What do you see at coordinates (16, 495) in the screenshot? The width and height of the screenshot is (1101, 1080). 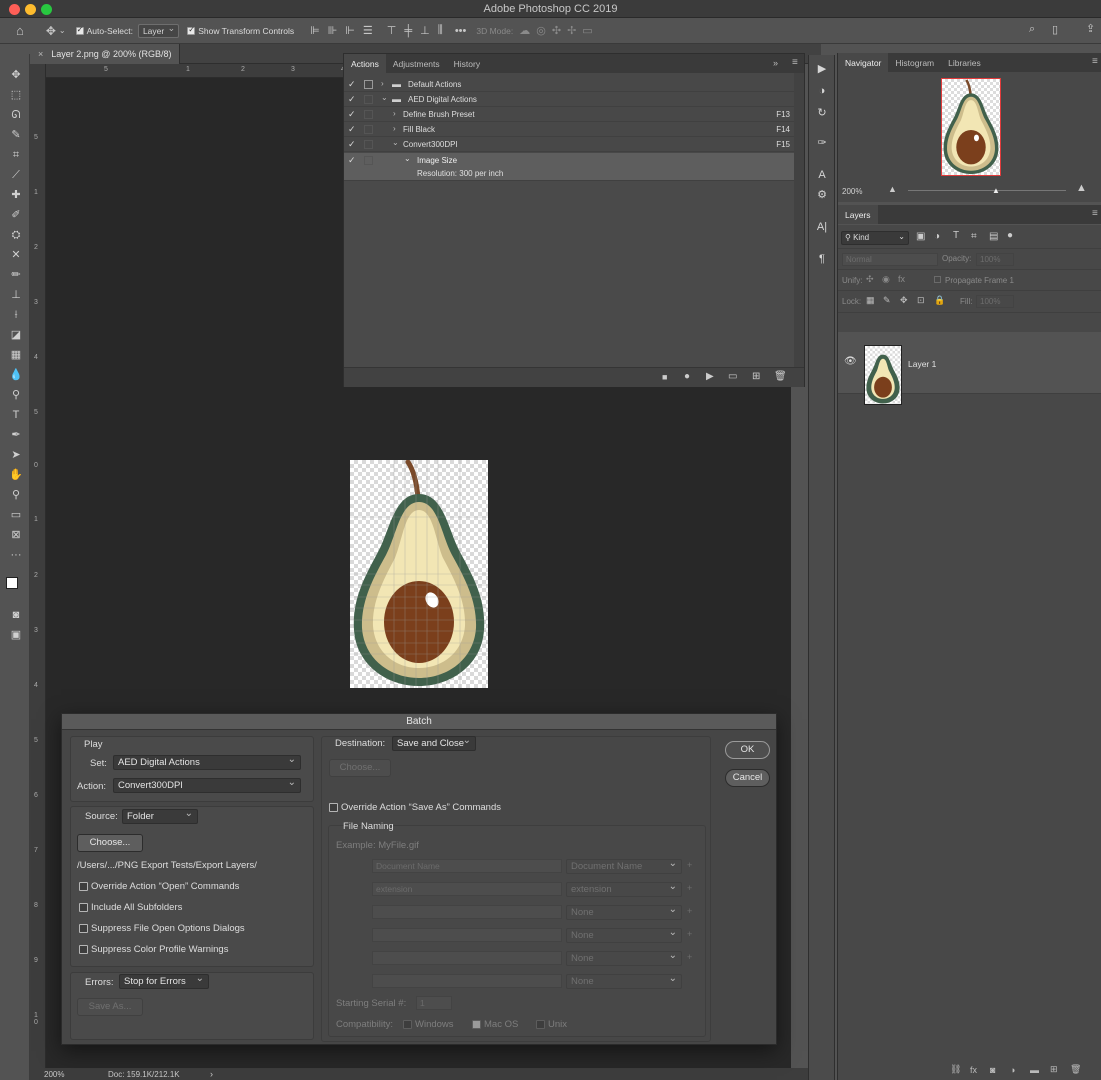 I see `zoom-tool-icon: ⚲` at bounding box center [16, 495].